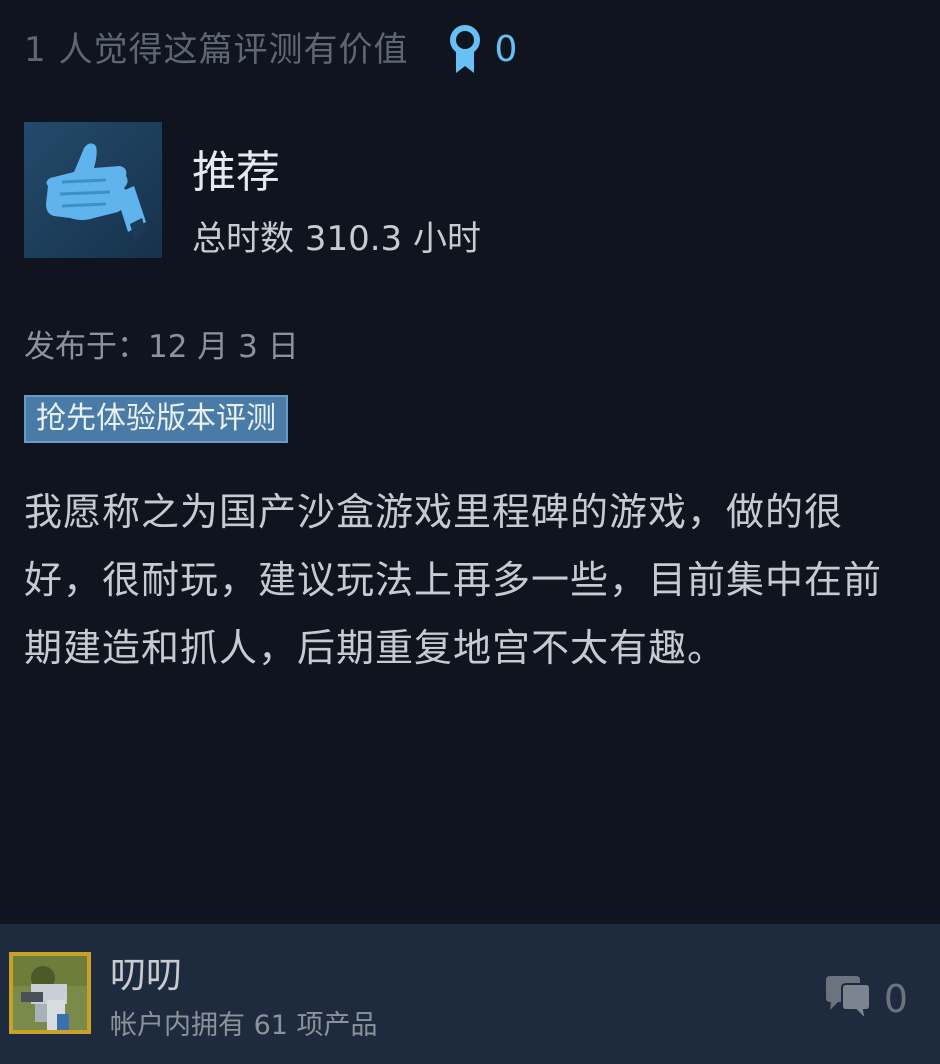 The image size is (940, 1064). I want to click on review-footer: 叨叨 帐户内拥有 61 项产品 0, so click(470, 994).